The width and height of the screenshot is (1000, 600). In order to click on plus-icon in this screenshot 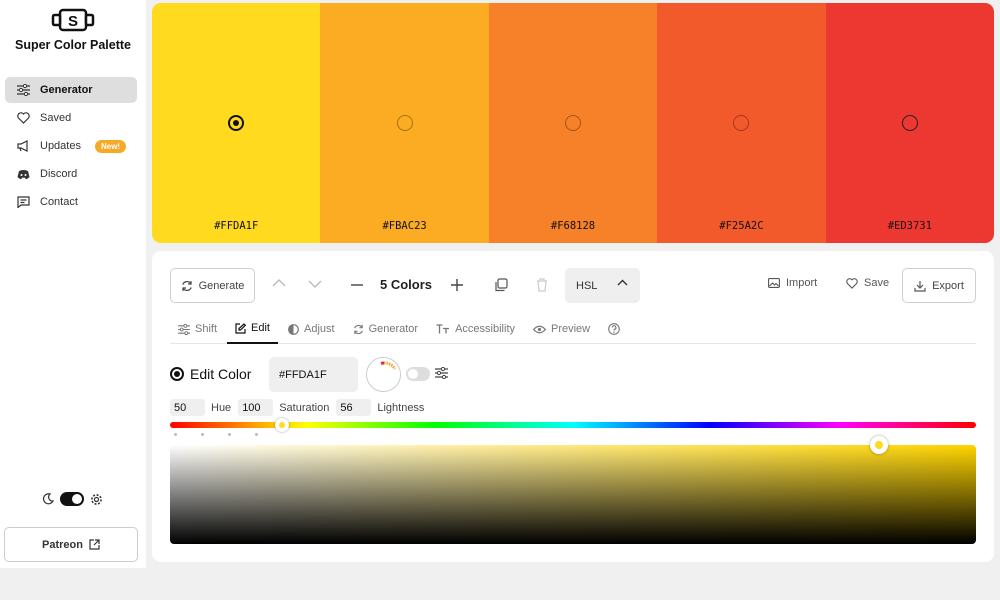, I will do `click(457, 285)`.